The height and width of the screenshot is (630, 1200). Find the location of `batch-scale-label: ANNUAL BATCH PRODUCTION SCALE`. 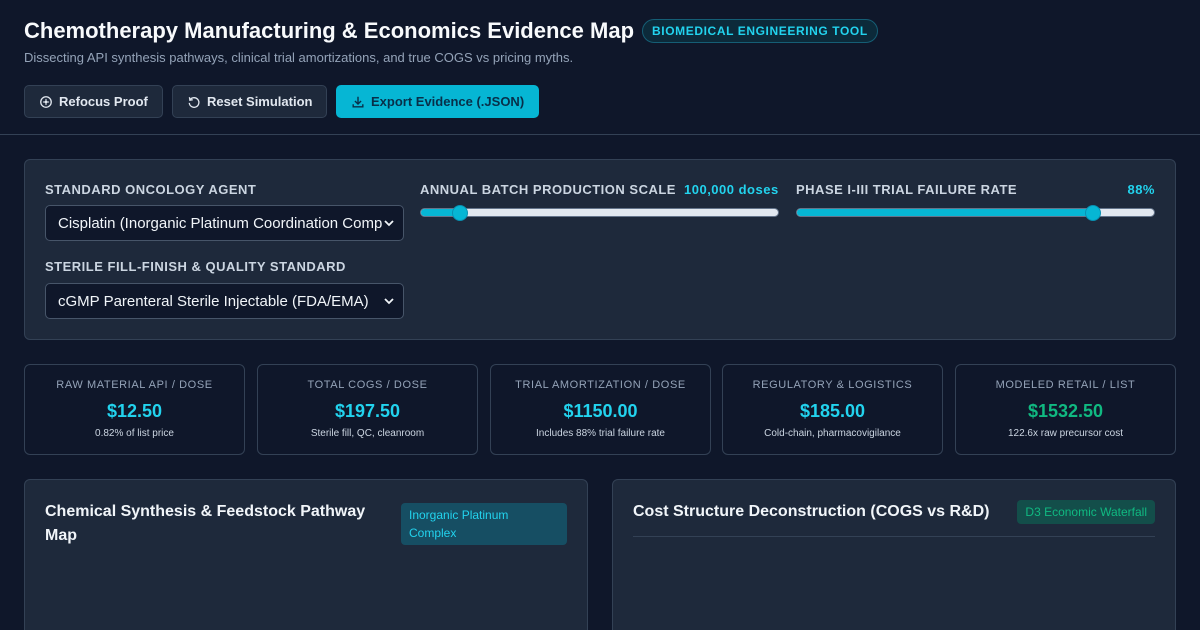

batch-scale-label: ANNUAL BATCH PRODUCTION SCALE is located at coordinates (548, 189).